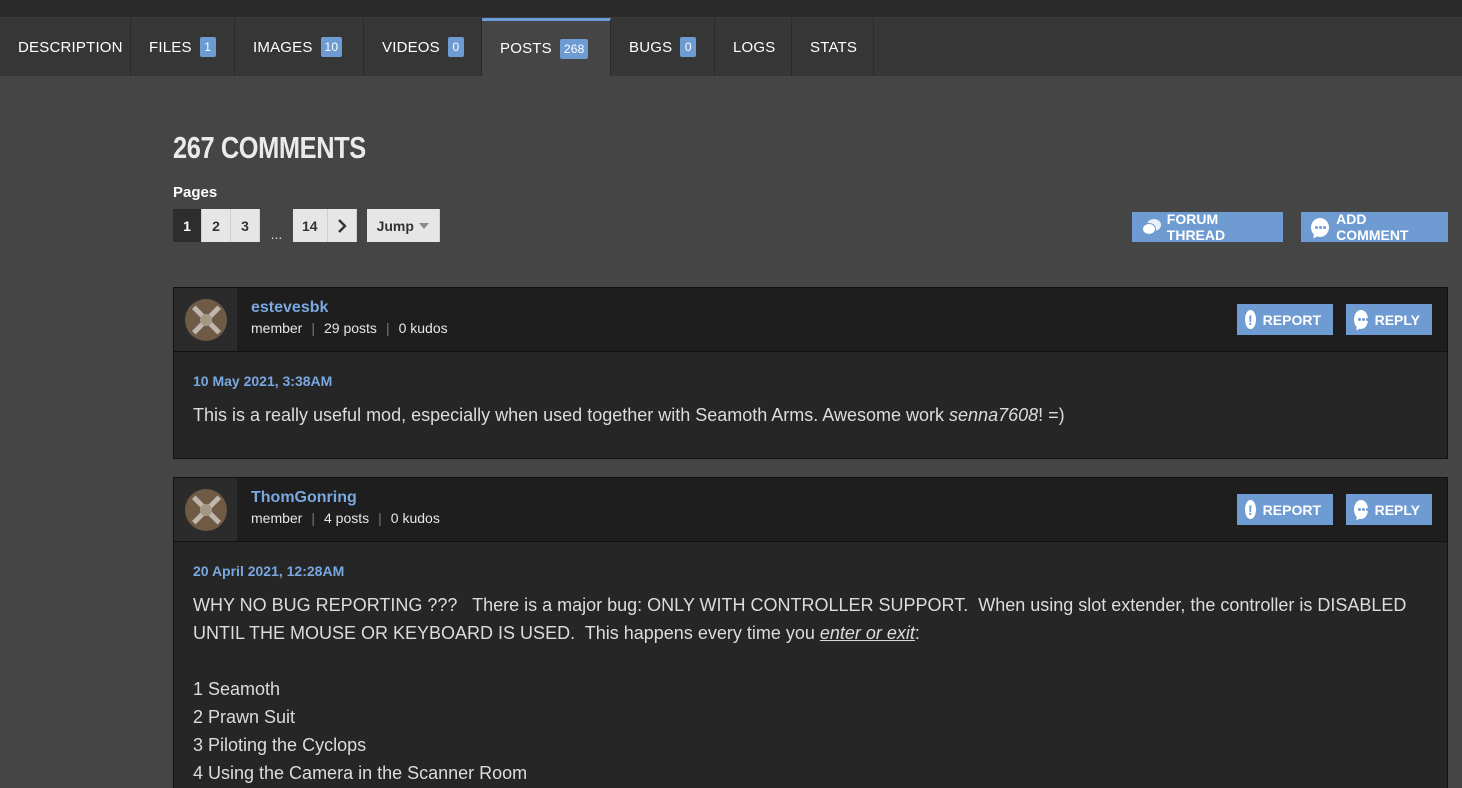  I want to click on author-posts: 4 posts, so click(347, 518).